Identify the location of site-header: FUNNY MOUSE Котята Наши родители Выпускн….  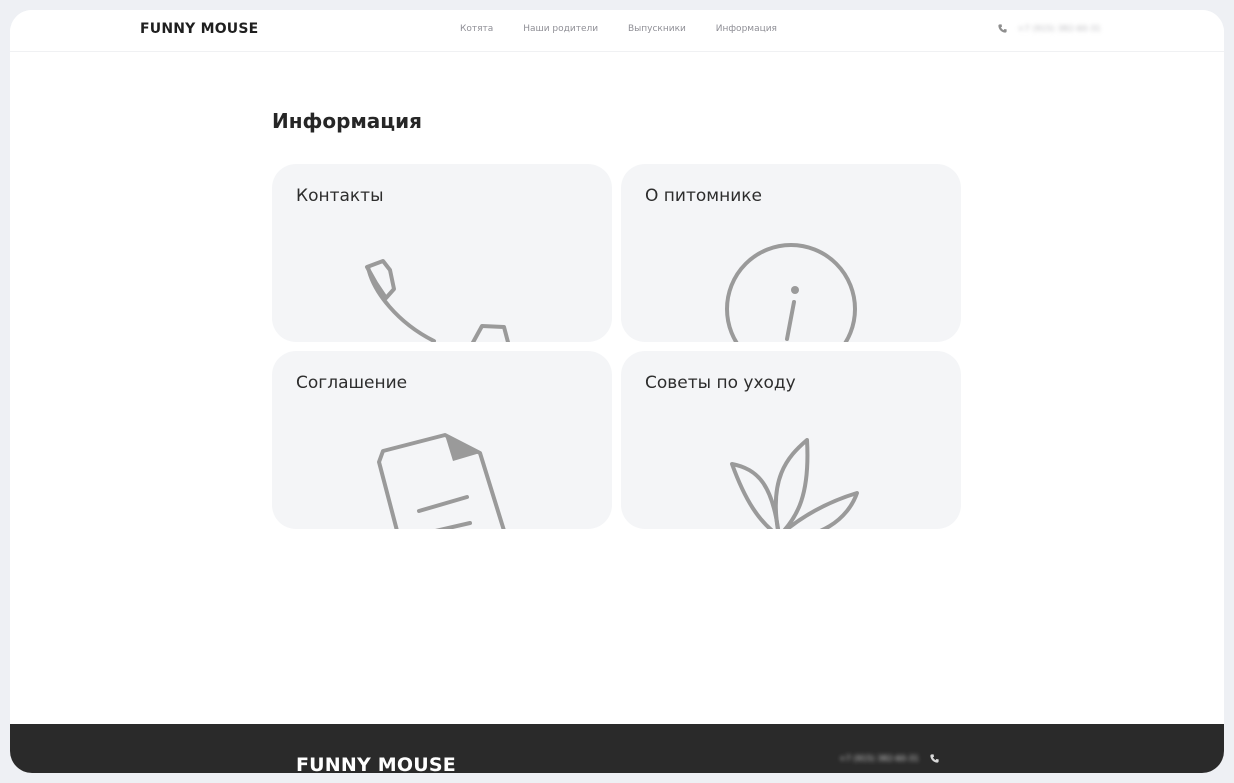
(617, 31).